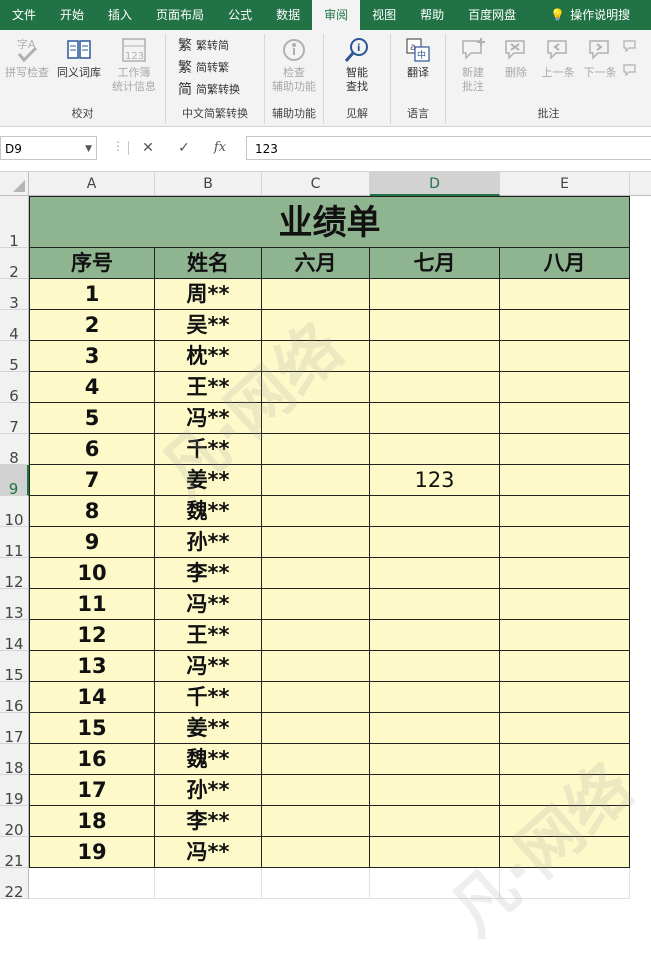 This screenshot has height=953, width=651. Describe the element at coordinates (14, 605) in the screenshot. I see `row-header-13: 13` at that location.